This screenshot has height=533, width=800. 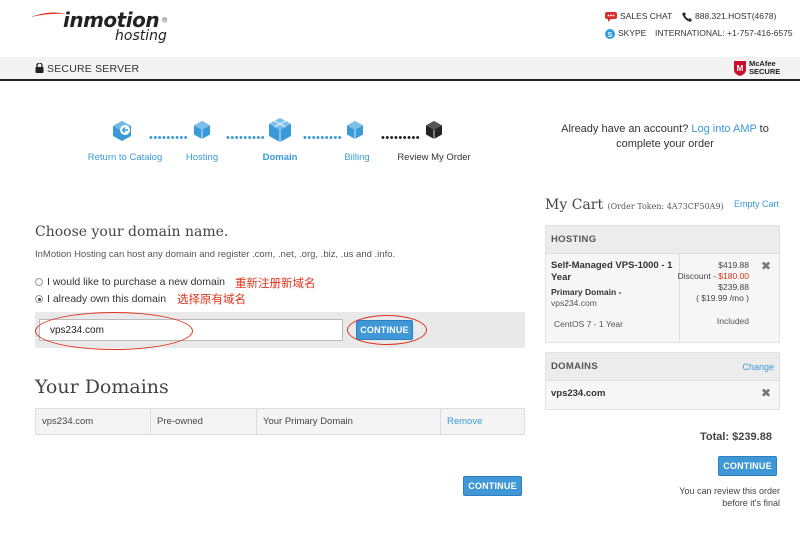 I want to click on annotation-own-domain: 选择原有域名, so click(x=211, y=299).